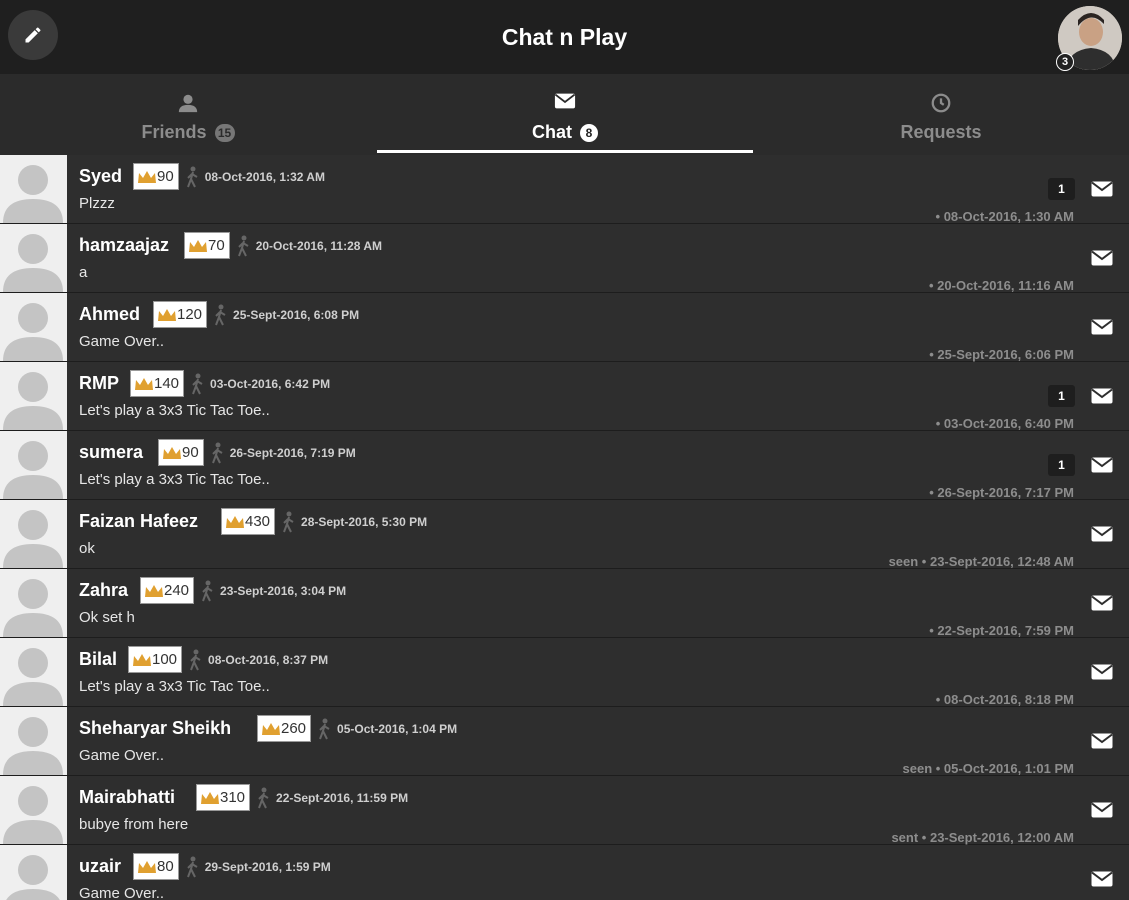 The width and height of the screenshot is (1129, 900). Describe the element at coordinates (397, 728) in the screenshot. I see `last-active-time: 05-Oct-2016, 1:04 PM` at that location.